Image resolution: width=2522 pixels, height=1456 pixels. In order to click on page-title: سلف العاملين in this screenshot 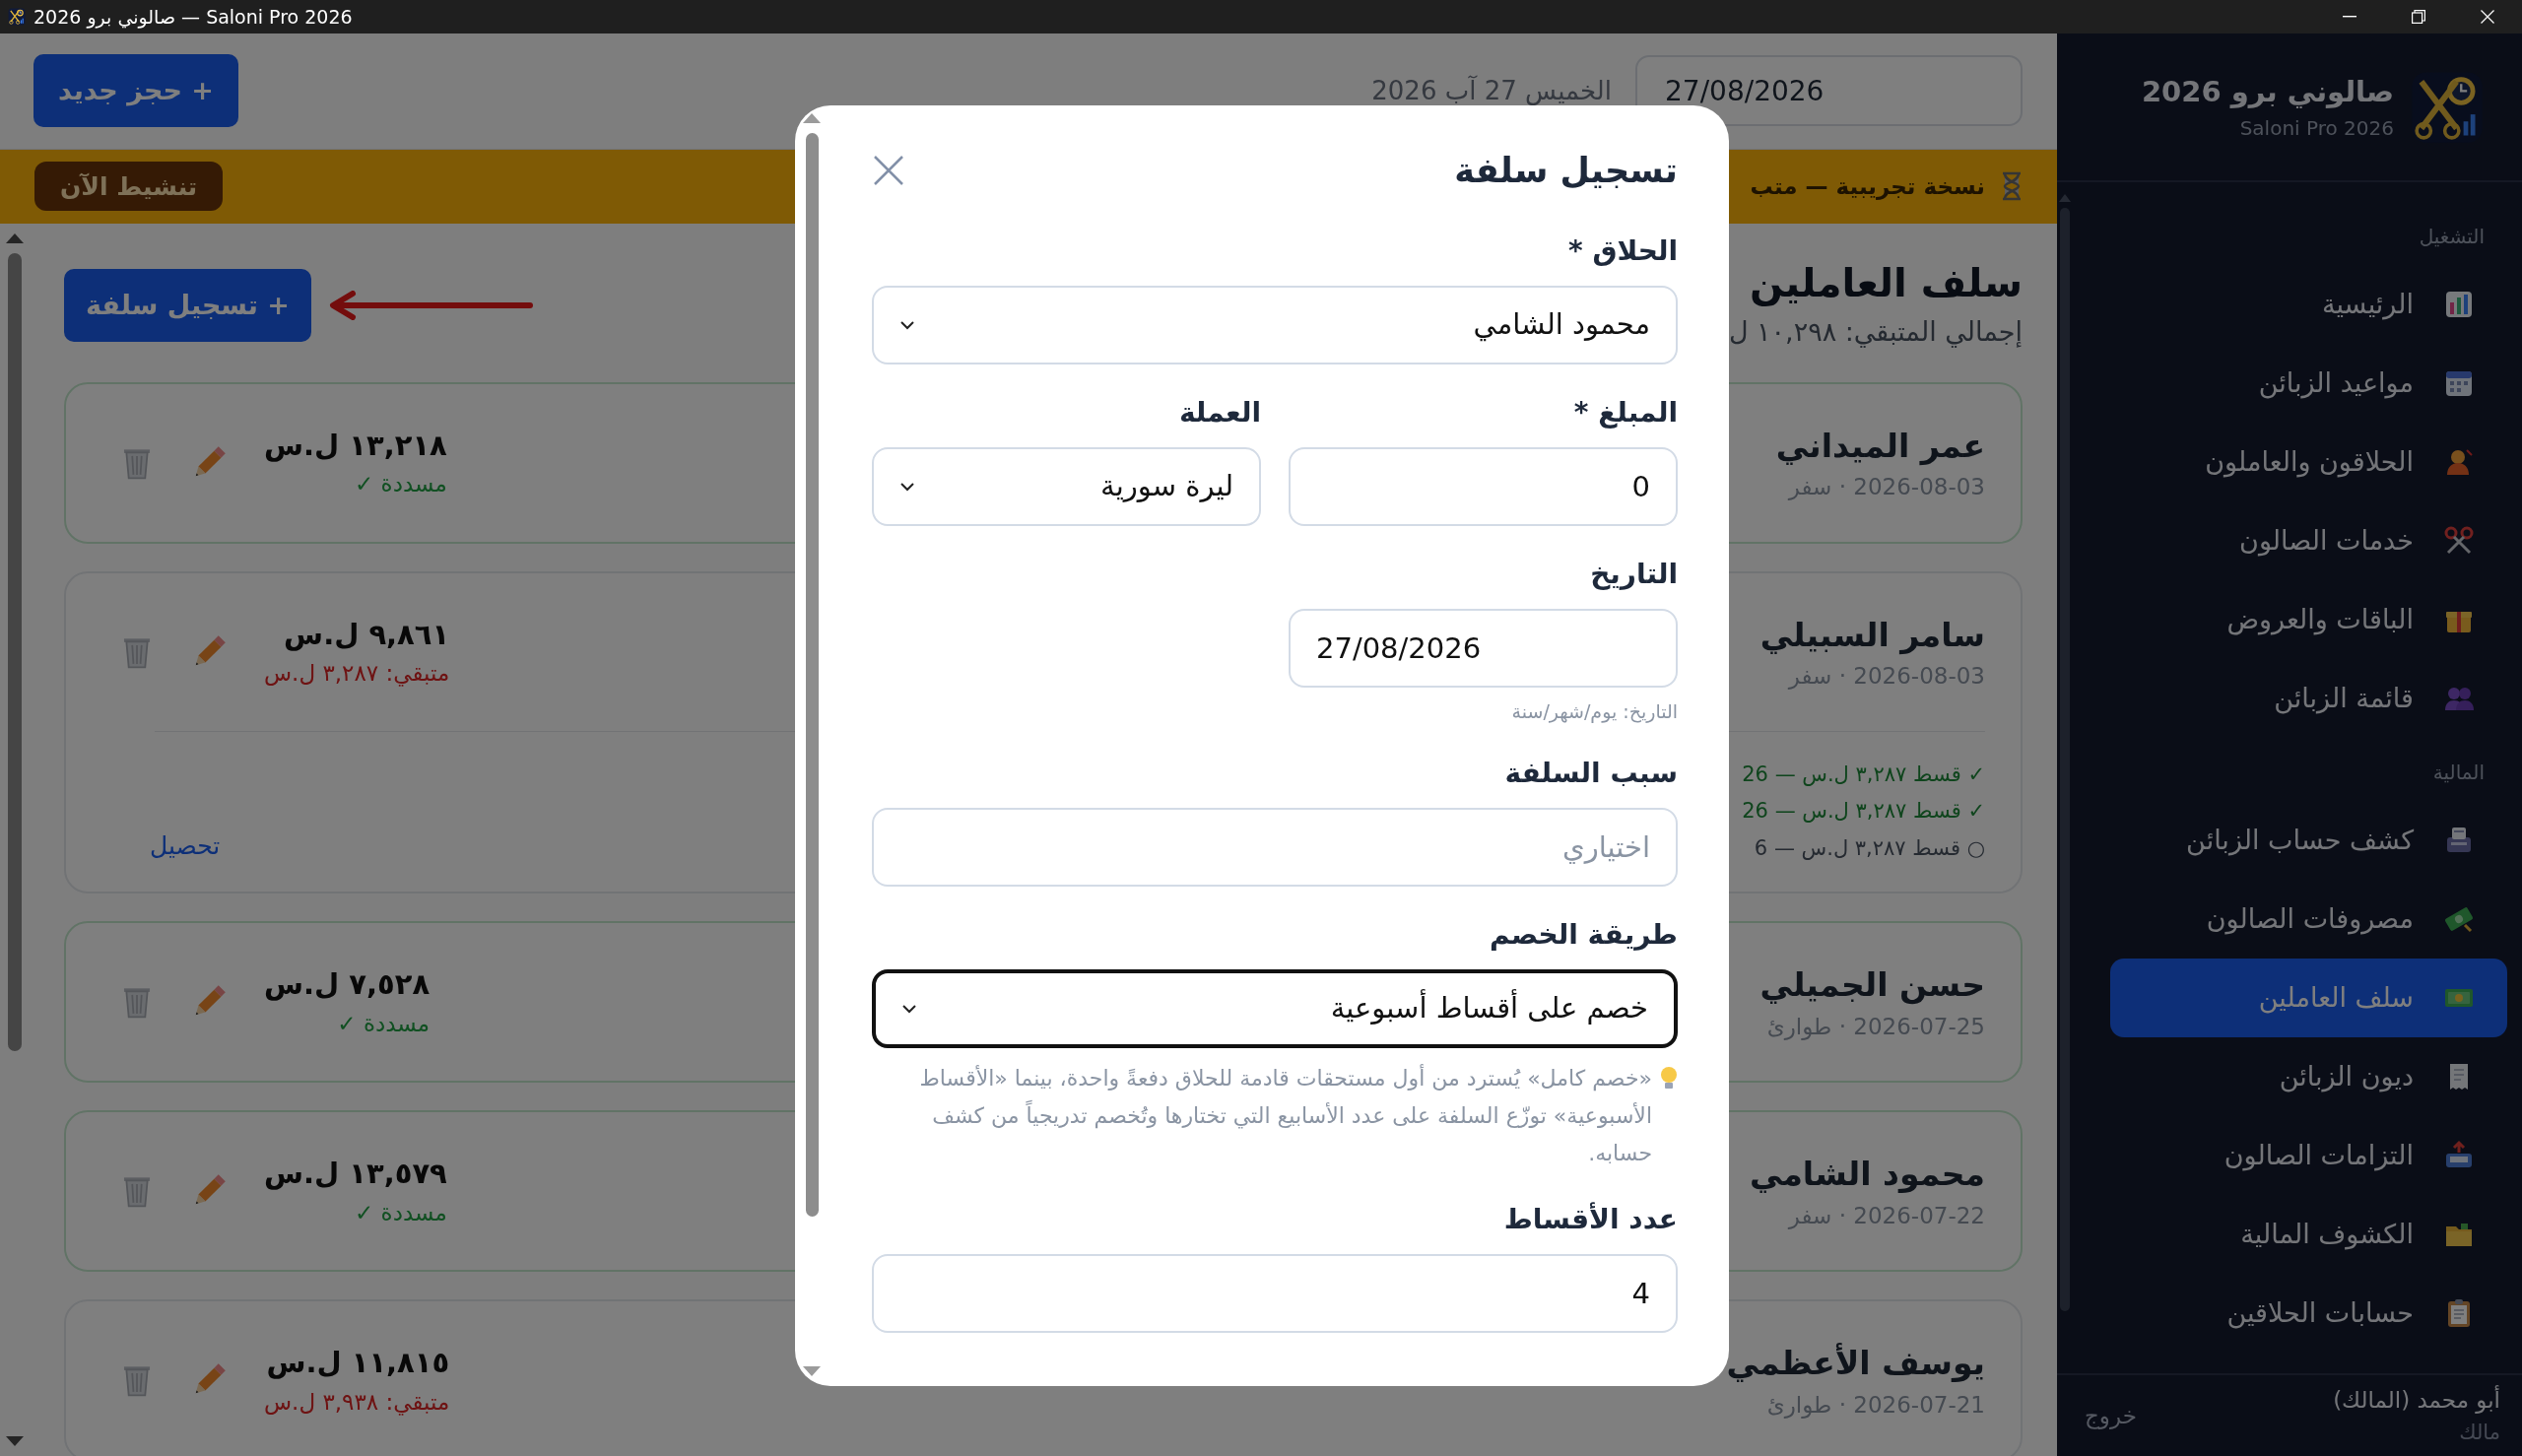, I will do `click(1886, 283)`.